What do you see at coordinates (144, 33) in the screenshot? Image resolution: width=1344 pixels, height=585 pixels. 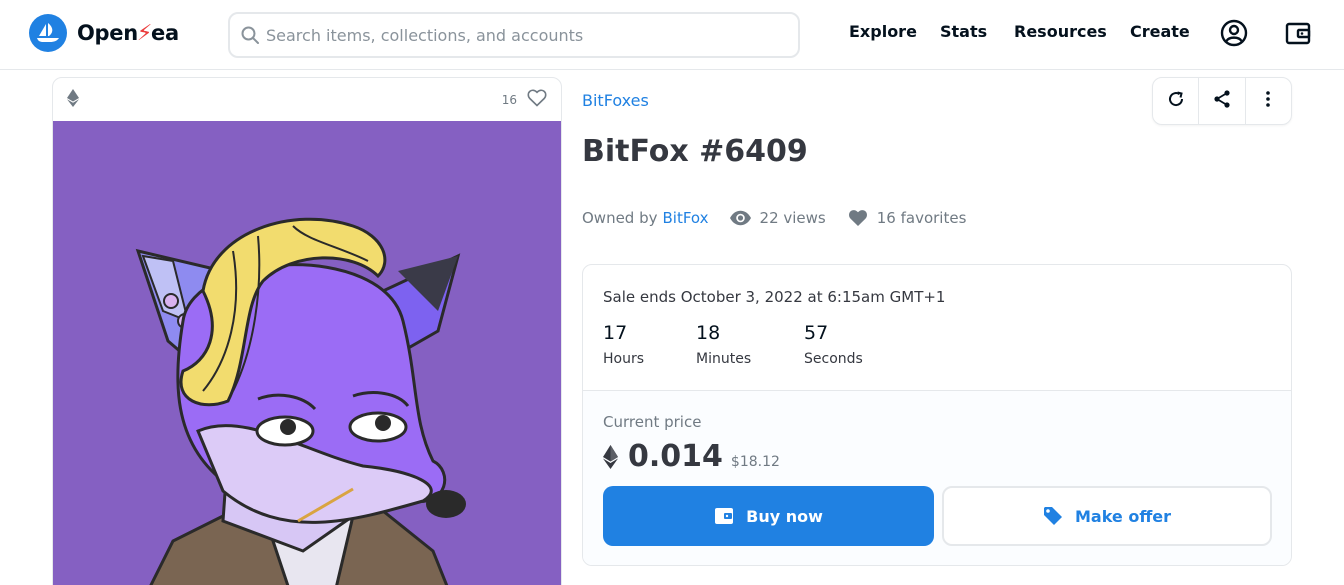 I see `brand-name-bolt: ⚡` at bounding box center [144, 33].